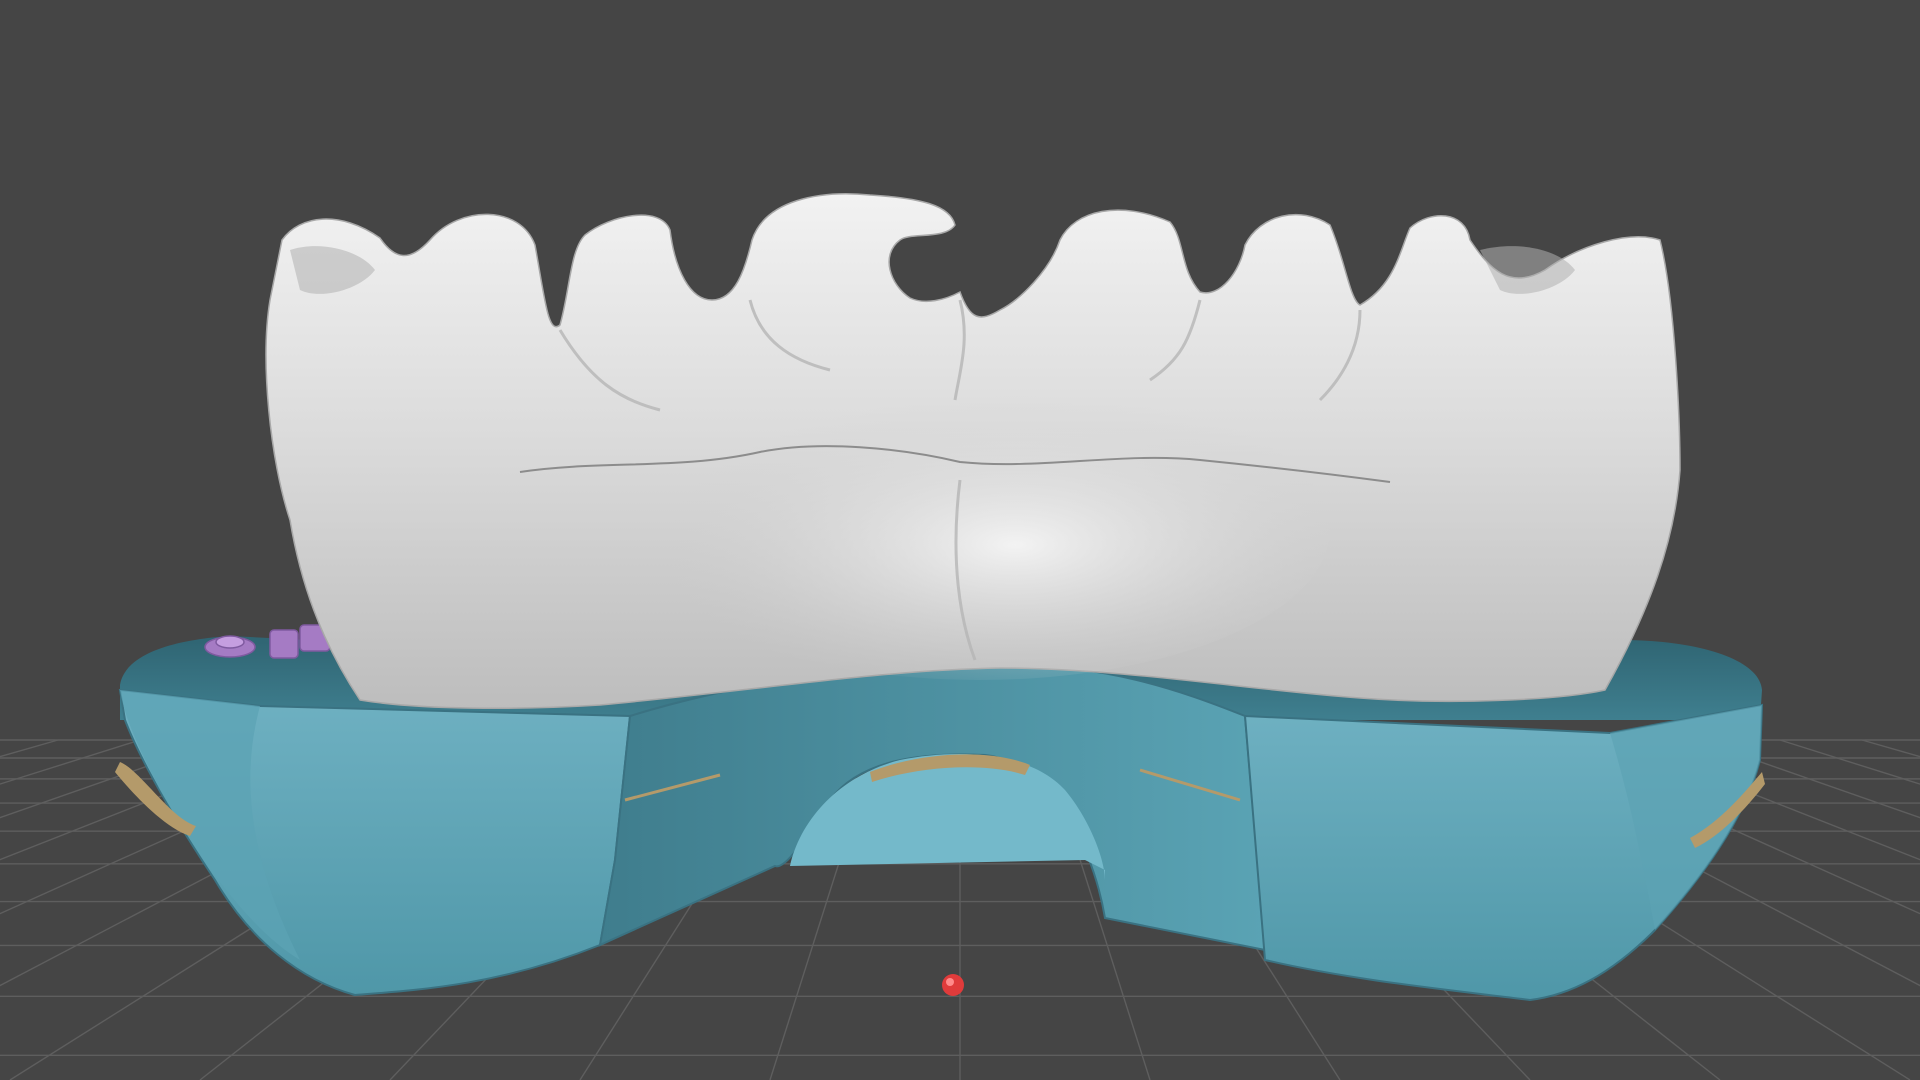 The image size is (1920, 1080). Describe the element at coordinates (980, 530) in the screenshot. I see `arch-highlight` at that location.